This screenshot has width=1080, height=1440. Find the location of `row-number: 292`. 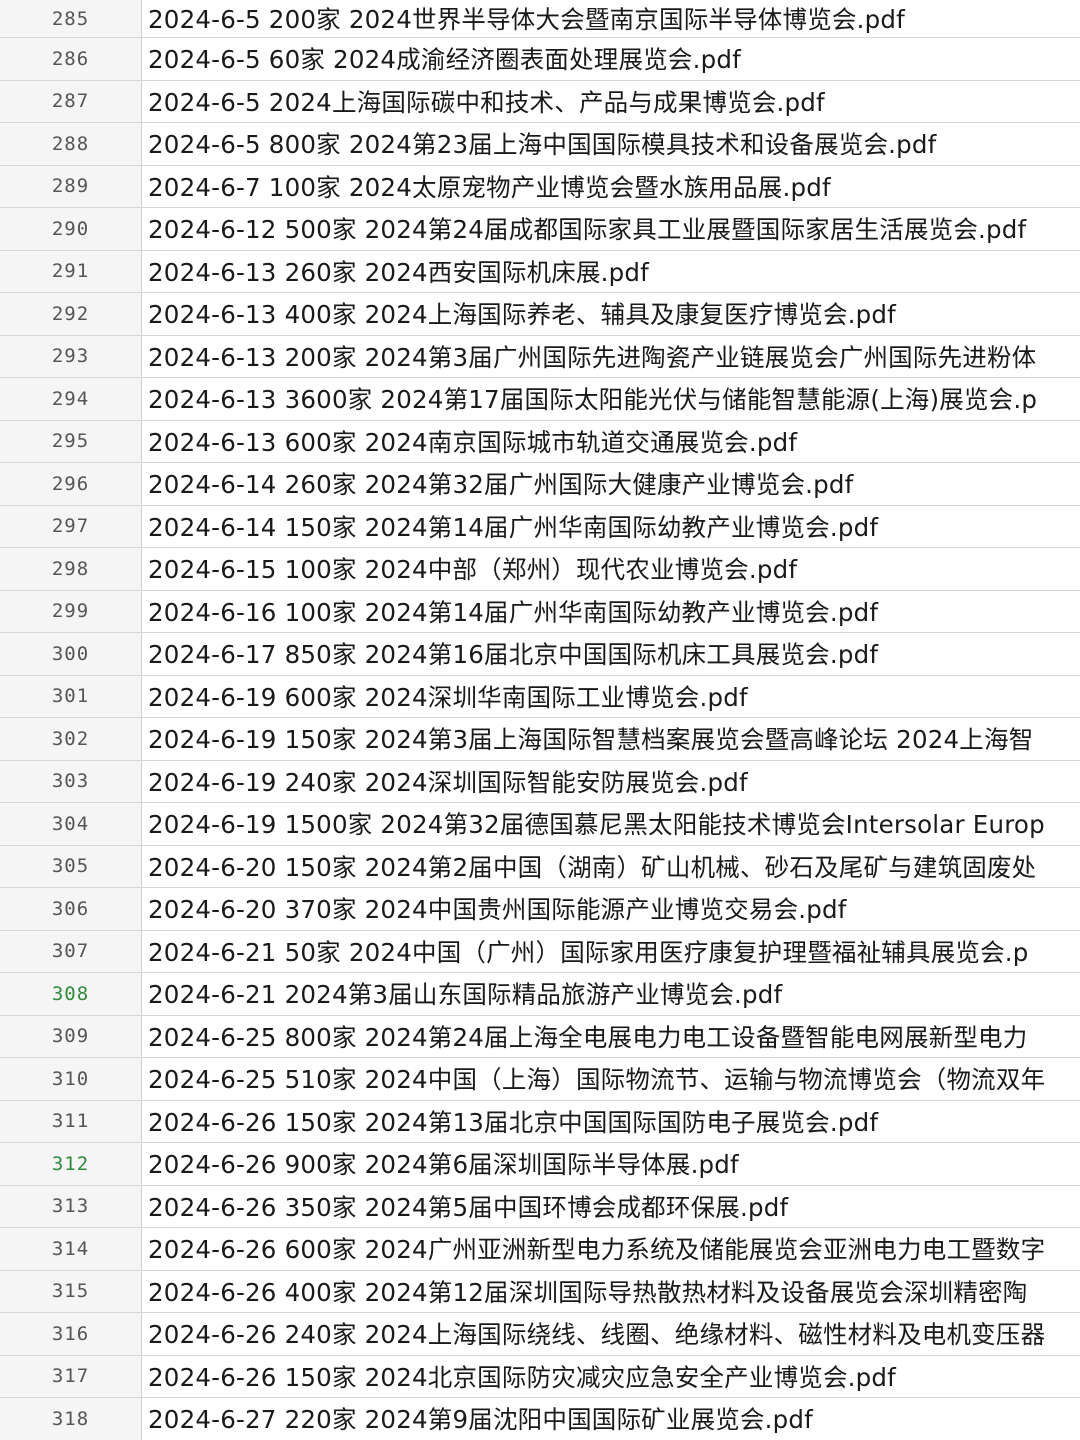

row-number: 292 is located at coordinates (71, 314).